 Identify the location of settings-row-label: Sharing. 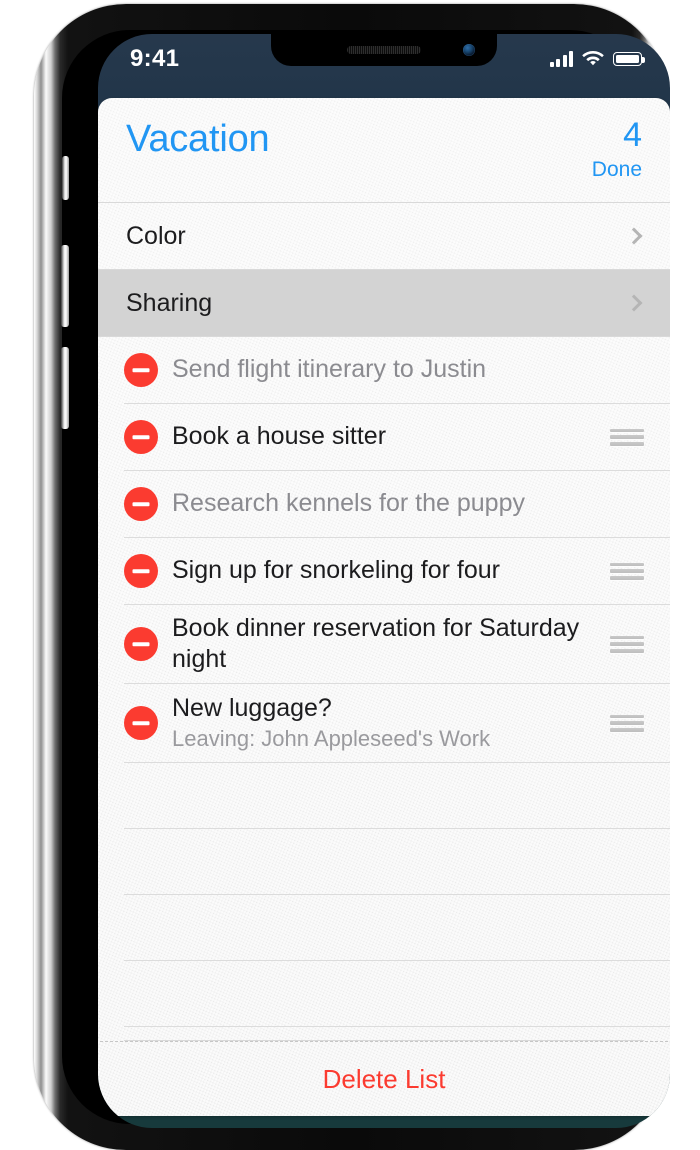
(169, 302).